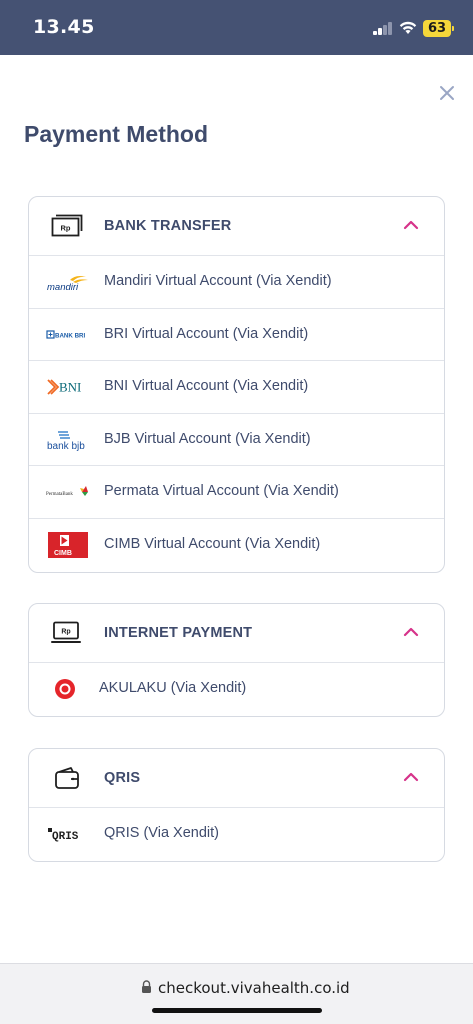 The image size is (473, 1024). I want to click on mandiri-logo: mandiri, so click(67, 284).